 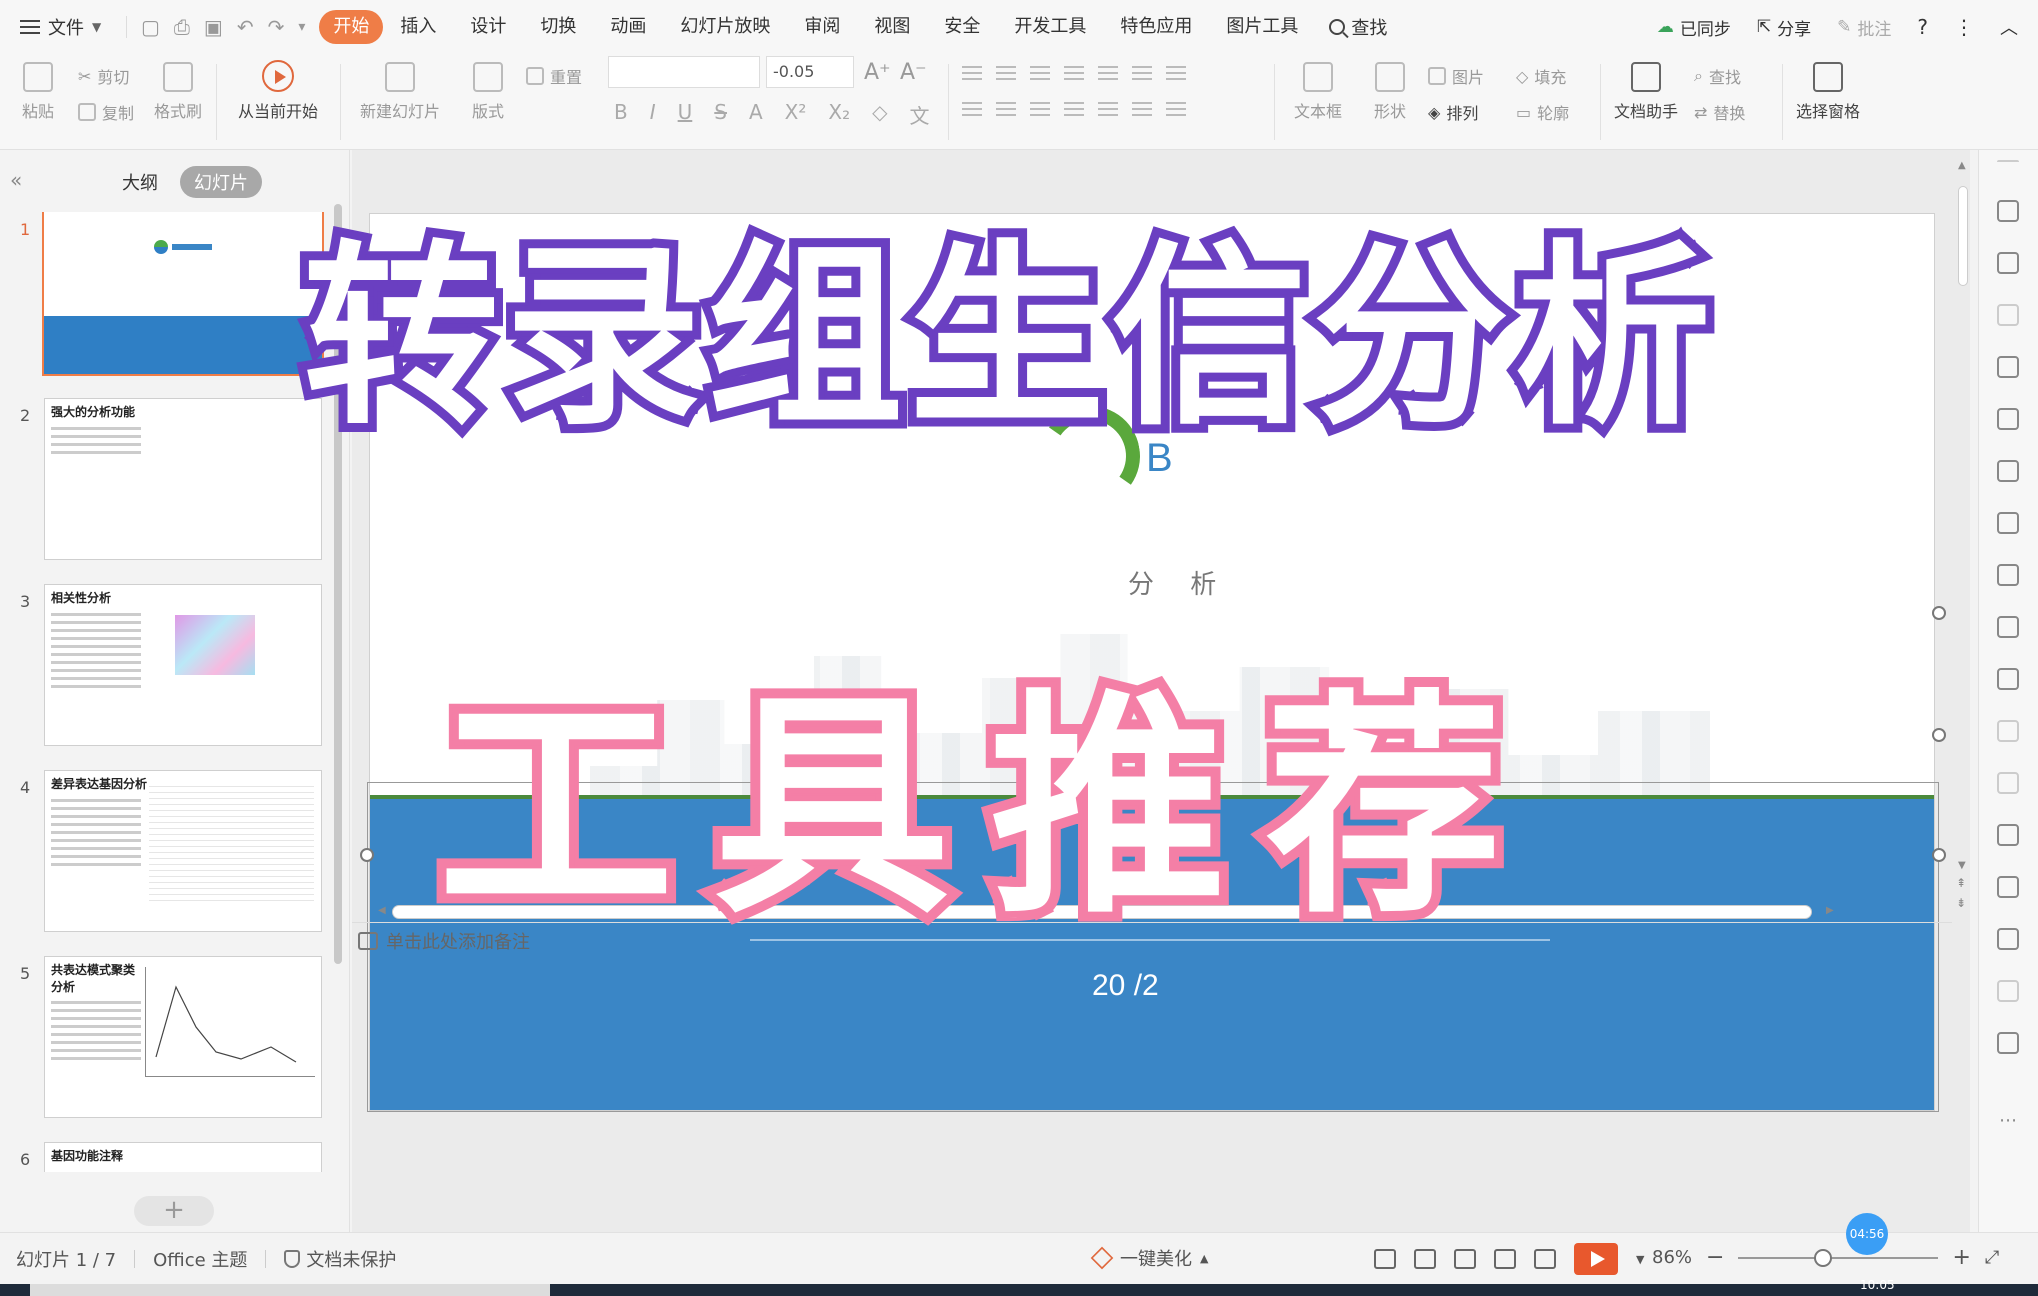 What do you see at coordinates (1961, 1257) in the screenshot?
I see `zoom-in-icon: +` at bounding box center [1961, 1257].